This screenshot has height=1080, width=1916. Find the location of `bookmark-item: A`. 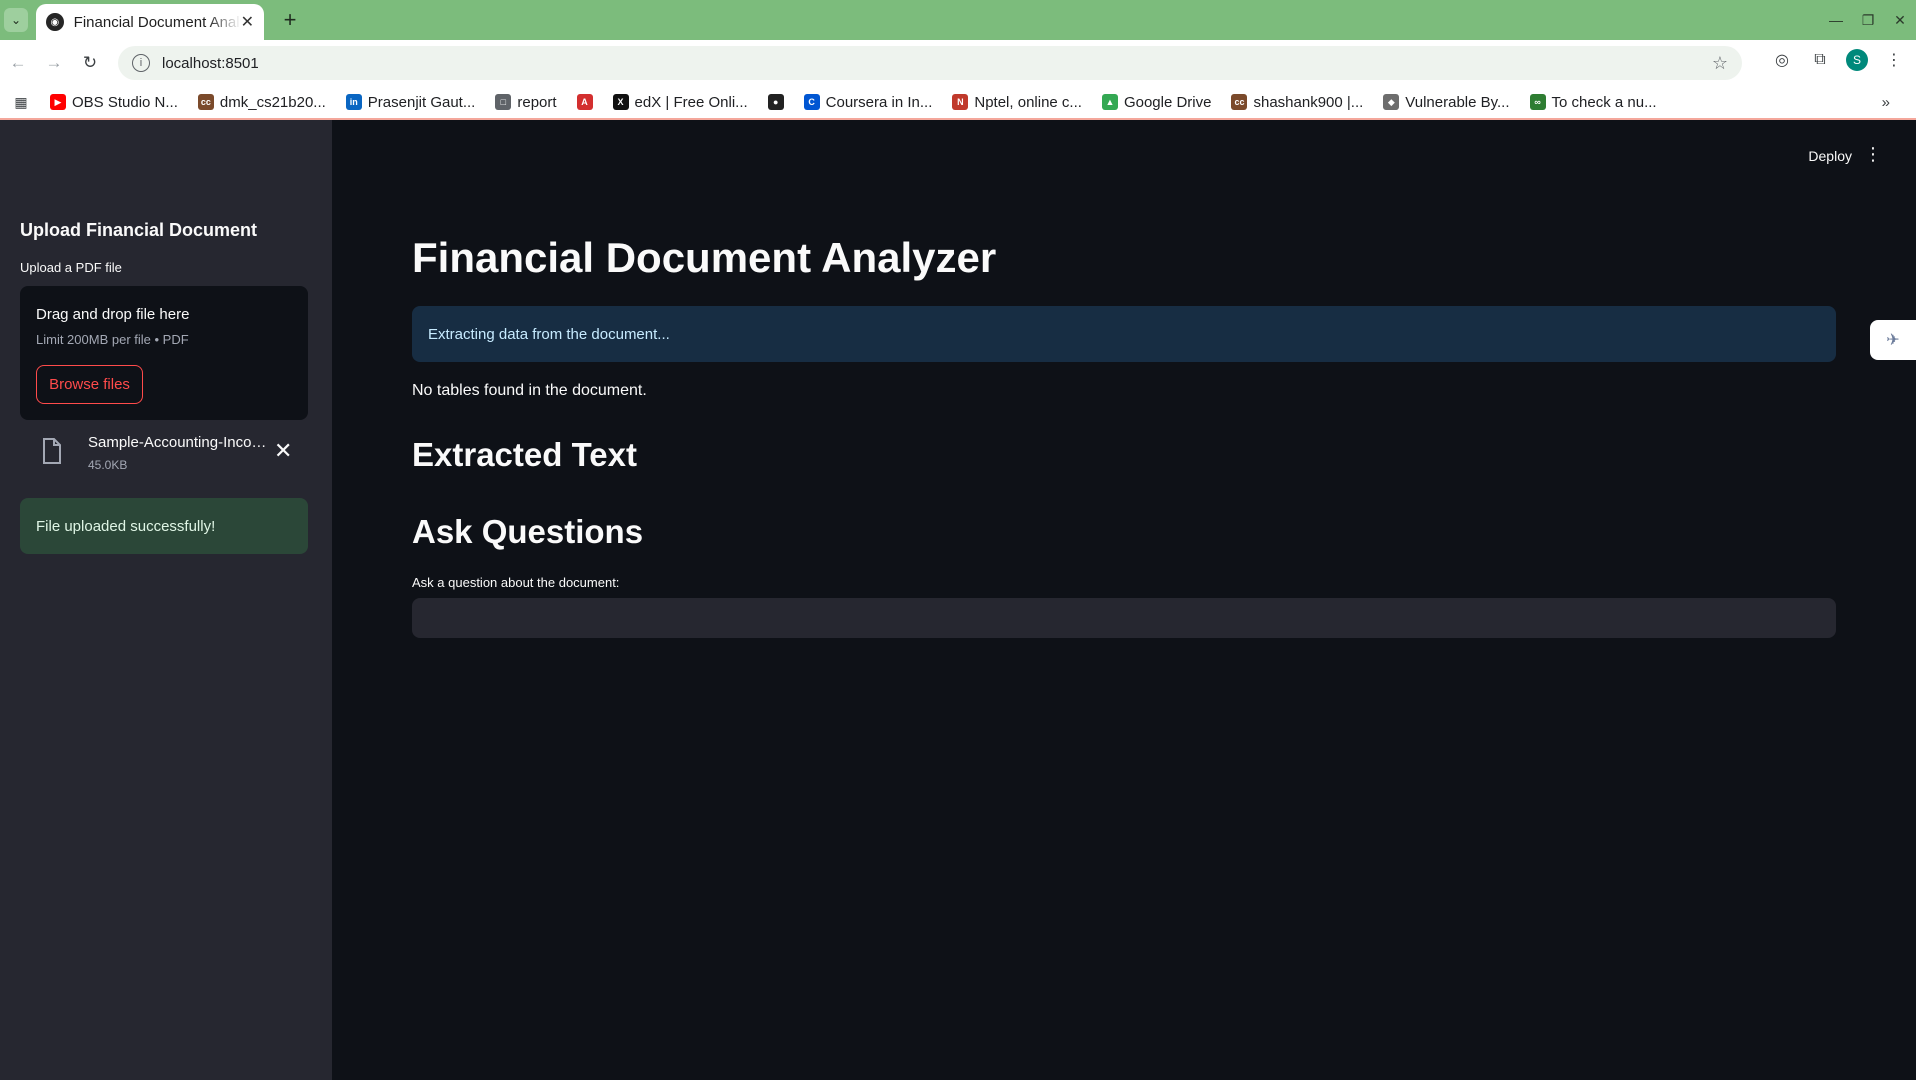

bookmark-item: A is located at coordinates (587, 102).